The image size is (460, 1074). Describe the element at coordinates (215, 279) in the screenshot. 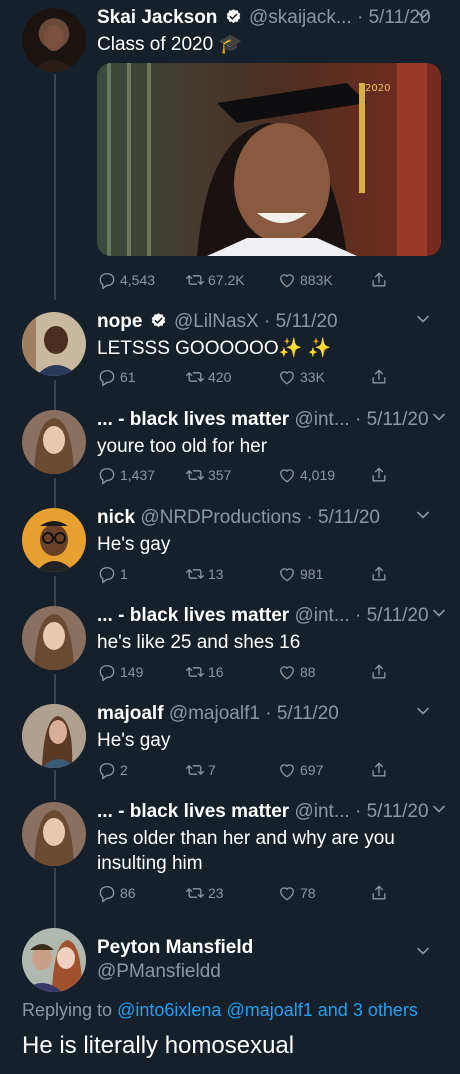

I see `retweet-button: 67.2K` at that location.